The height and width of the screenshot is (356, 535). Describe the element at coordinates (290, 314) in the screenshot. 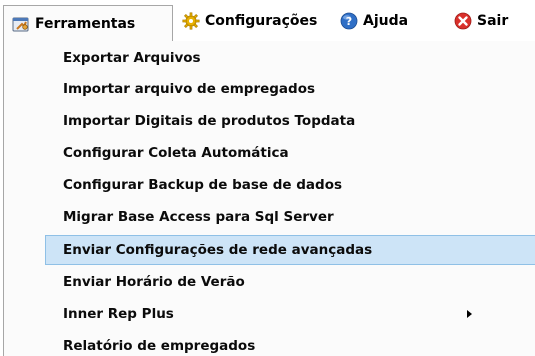

I see `menu-item-inner-rep-plus: Inner Rep Plus` at that location.